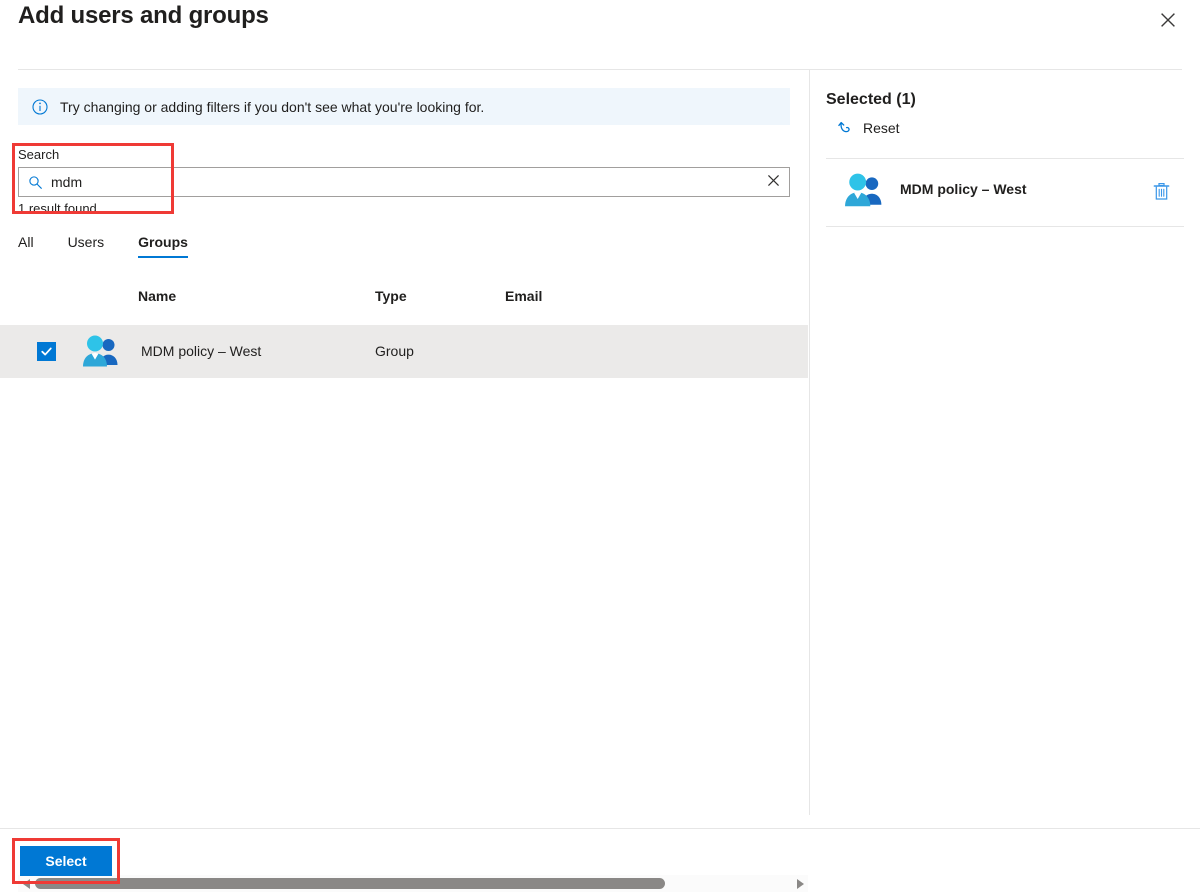  Describe the element at coordinates (157, 296) in the screenshot. I see `column-header-name: Name` at that location.